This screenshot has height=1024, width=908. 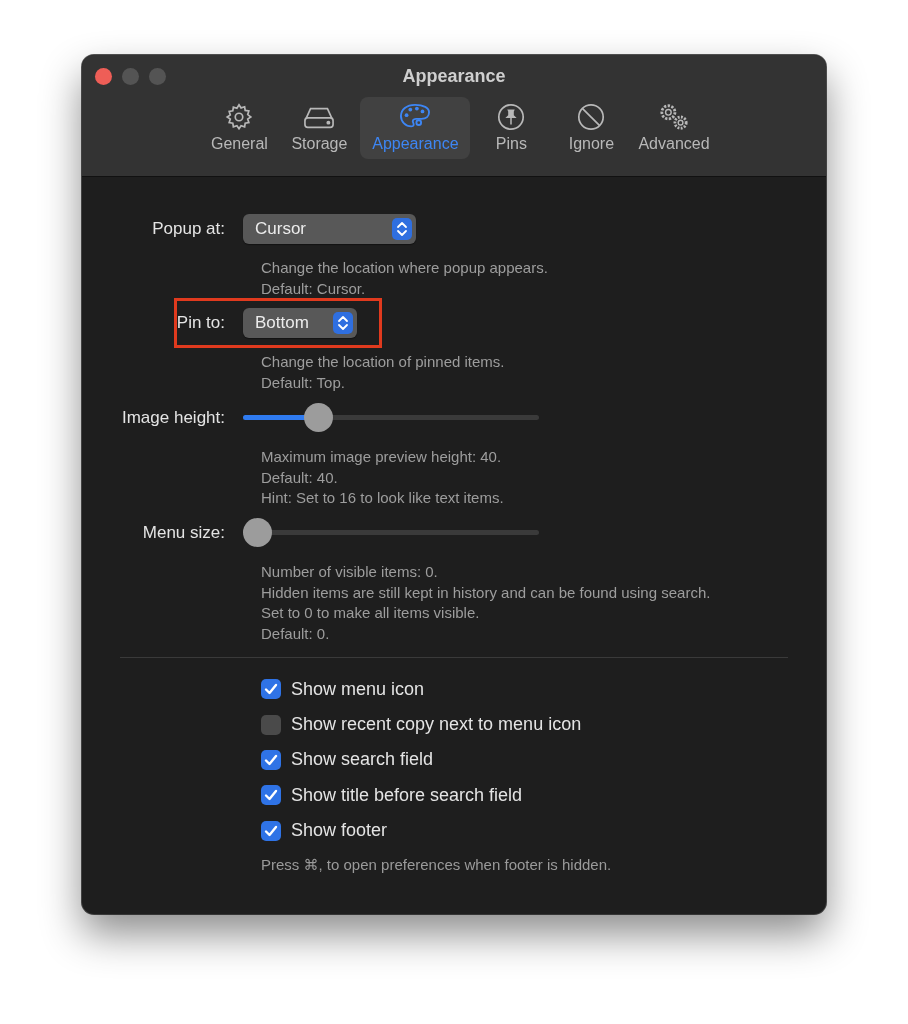 I want to click on close-button, so click(x=103, y=76).